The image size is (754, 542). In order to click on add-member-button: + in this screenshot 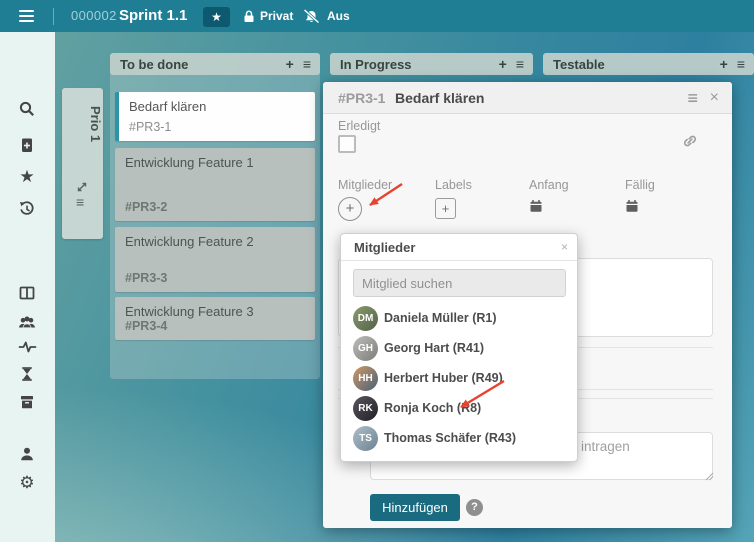, I will do `click(350, 209)`.